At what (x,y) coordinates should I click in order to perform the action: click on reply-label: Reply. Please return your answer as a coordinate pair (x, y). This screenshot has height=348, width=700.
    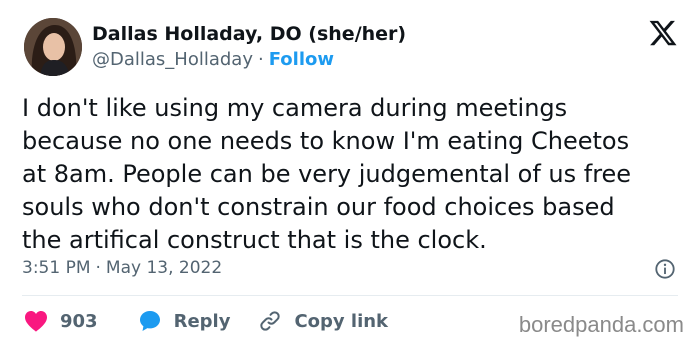
    Looking at the image, I should click on (202, 321).